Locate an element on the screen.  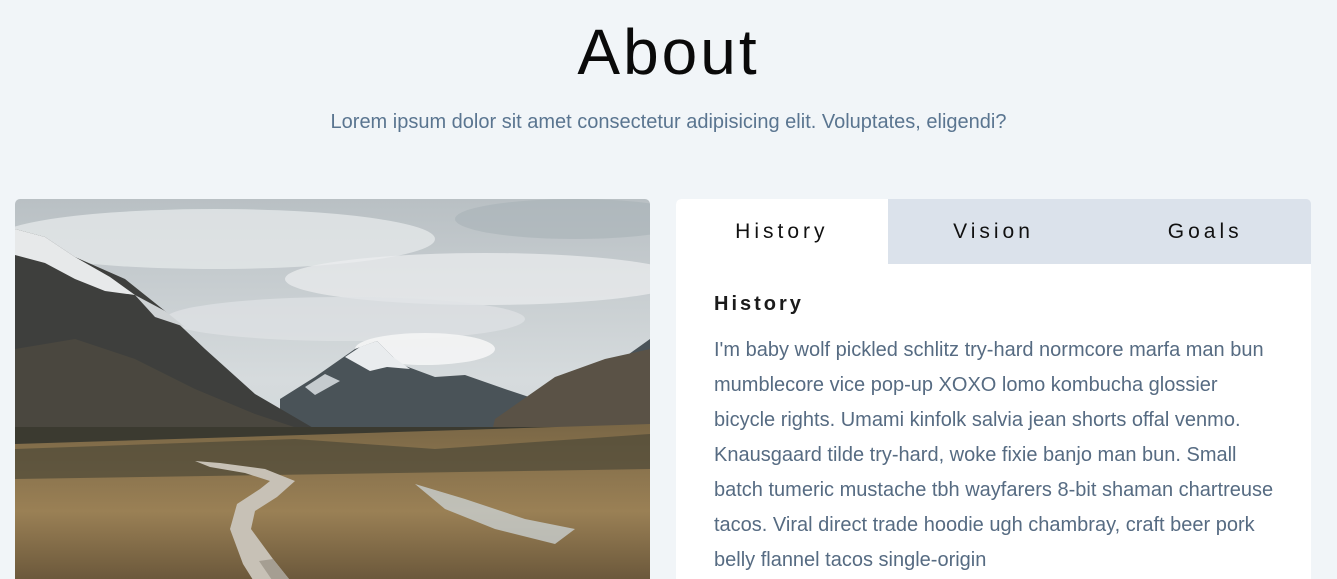
tab-history: History is located at coordinates (782, 231).